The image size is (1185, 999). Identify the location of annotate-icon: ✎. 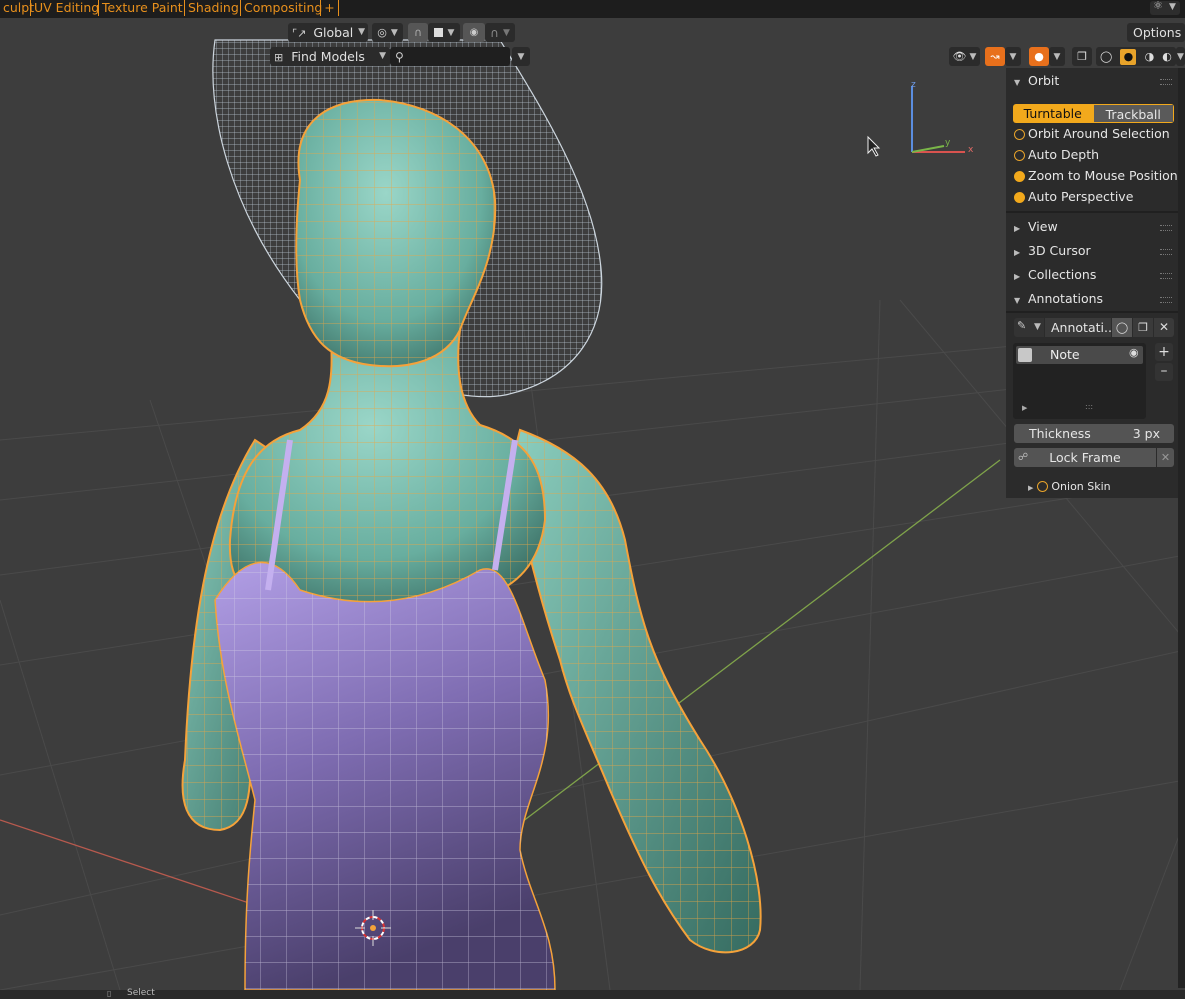
(1022, 325).